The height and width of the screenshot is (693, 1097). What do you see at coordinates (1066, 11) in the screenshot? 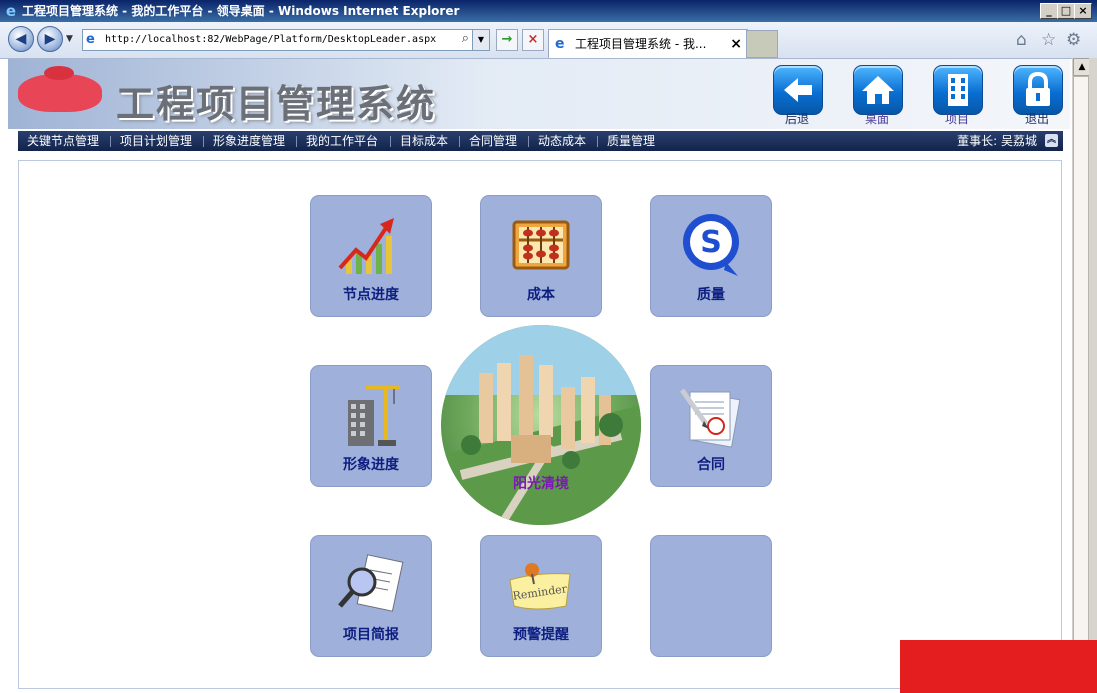
I see `maximize-button: □` at bounding box center [1066, 11].